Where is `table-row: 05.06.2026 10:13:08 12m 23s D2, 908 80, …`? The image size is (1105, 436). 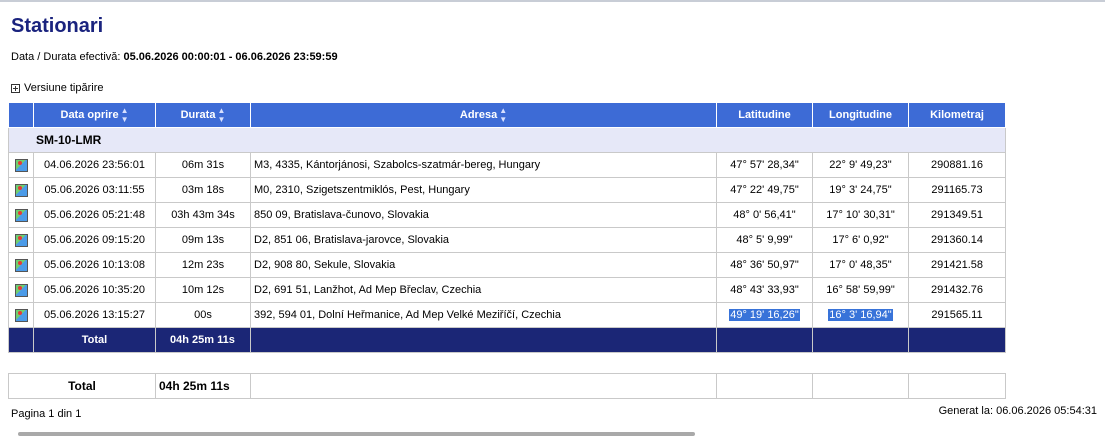 table-row: 05.06.2026 10:13:08 12m 23s D2, 908 80, … is located at coordinates (507, 265).